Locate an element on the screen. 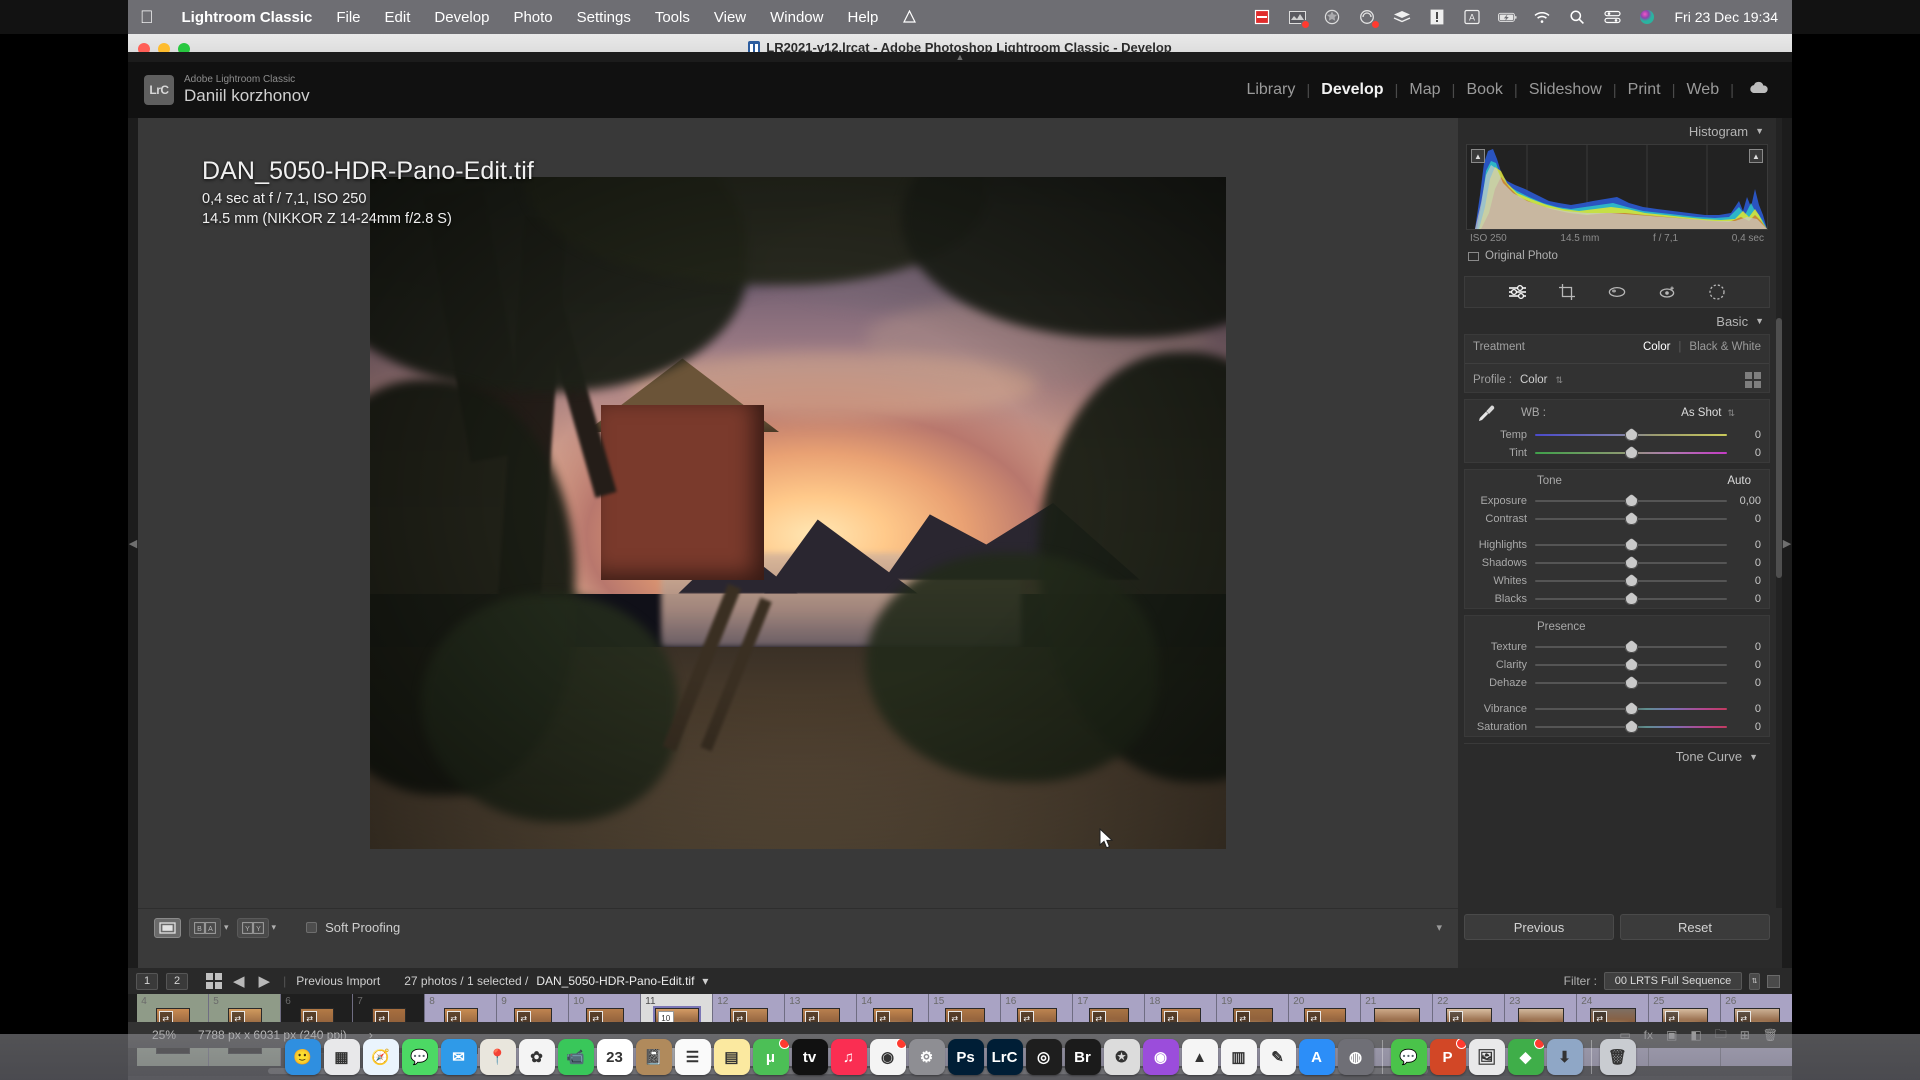 The width and height of the screenshot is (1920, 1080). highlight-clipping-icon: ▲ is located at coordinates (1756, 156).